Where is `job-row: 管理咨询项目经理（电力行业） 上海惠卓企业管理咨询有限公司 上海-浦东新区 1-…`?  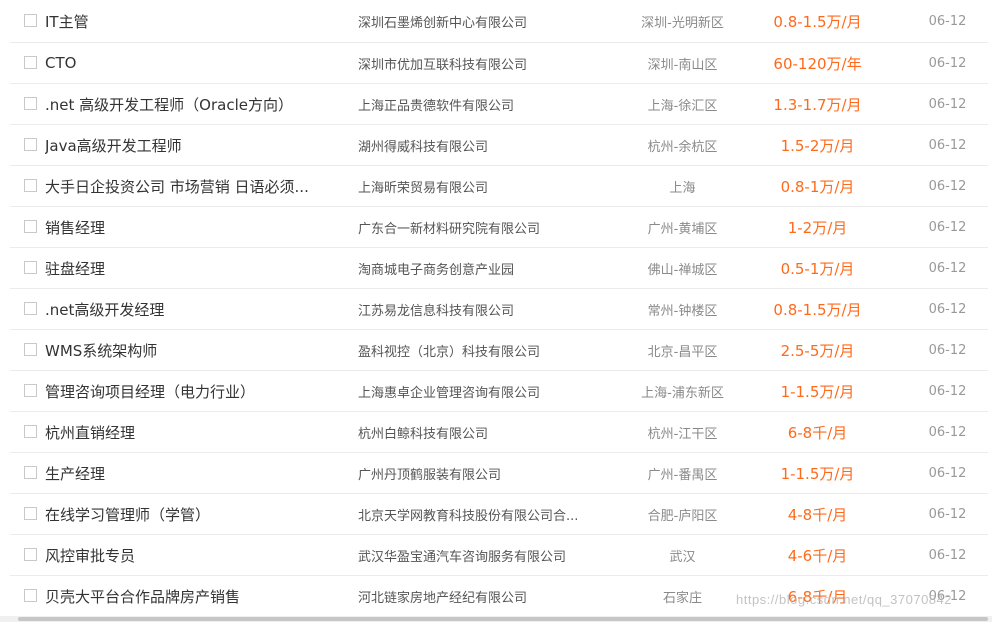 job-row: 管理咨询项目经理（电力行业） 上海惠卓企业管理咨询有限公司 上海-浦东新区 1-… is located at coordinates (499, 391).